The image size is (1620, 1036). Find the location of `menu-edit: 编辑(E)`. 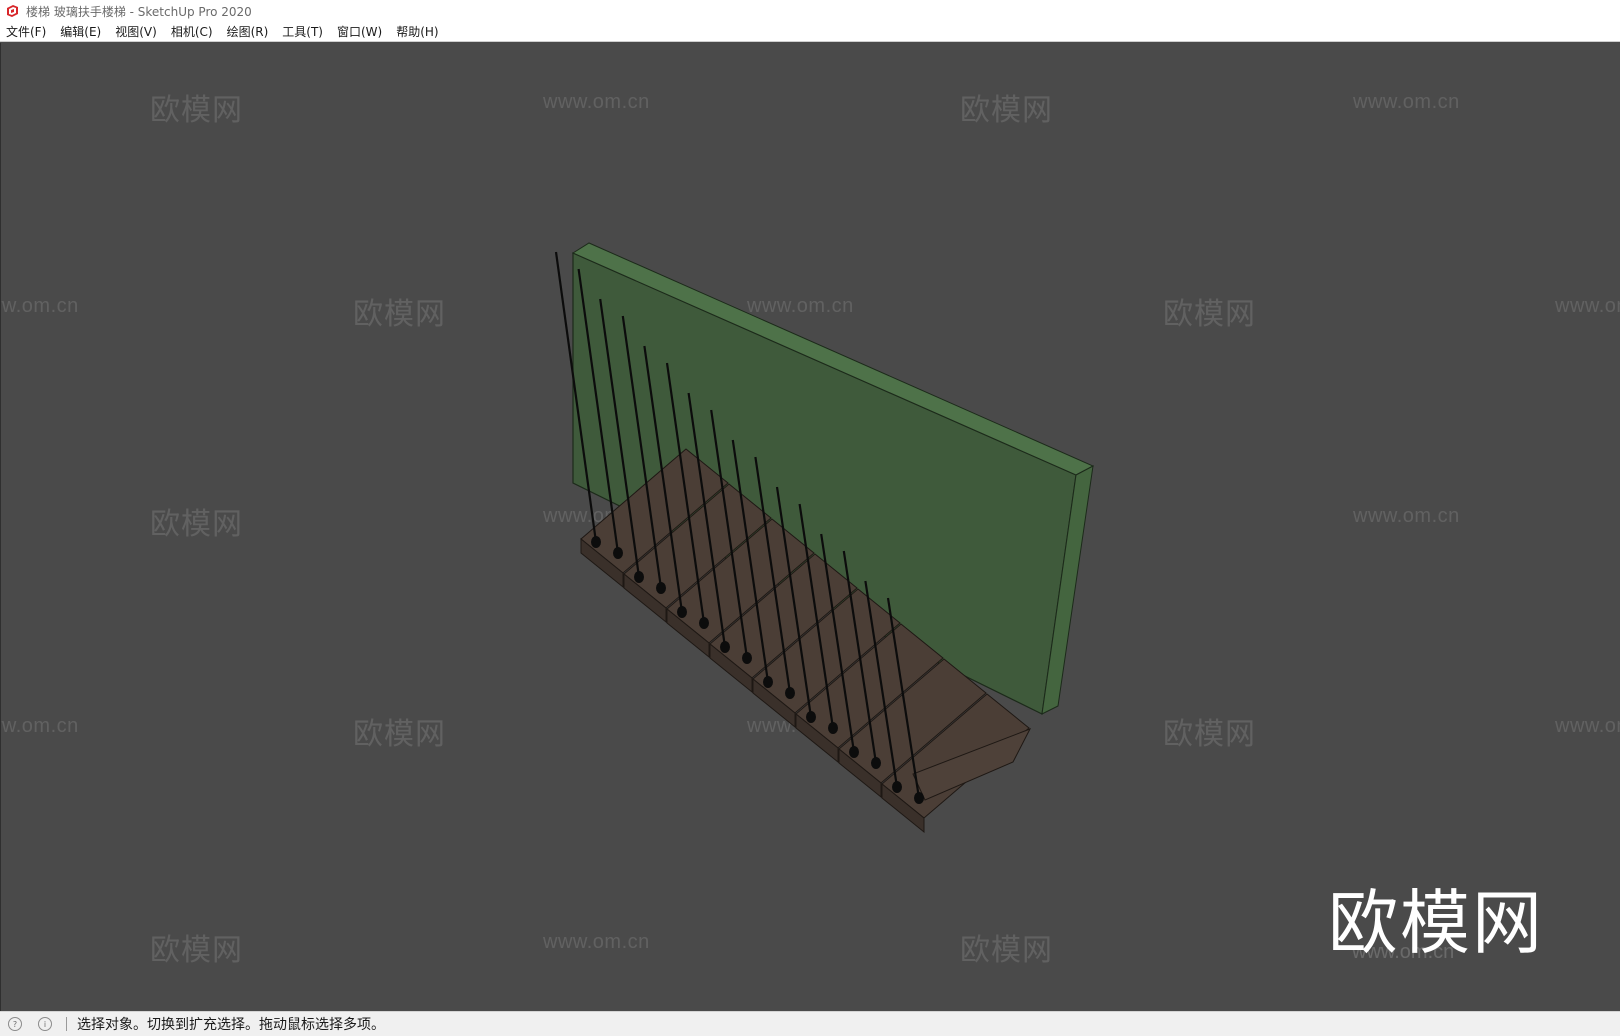

menu-edit: 编辑(E) is located at coordinates (80, 31).